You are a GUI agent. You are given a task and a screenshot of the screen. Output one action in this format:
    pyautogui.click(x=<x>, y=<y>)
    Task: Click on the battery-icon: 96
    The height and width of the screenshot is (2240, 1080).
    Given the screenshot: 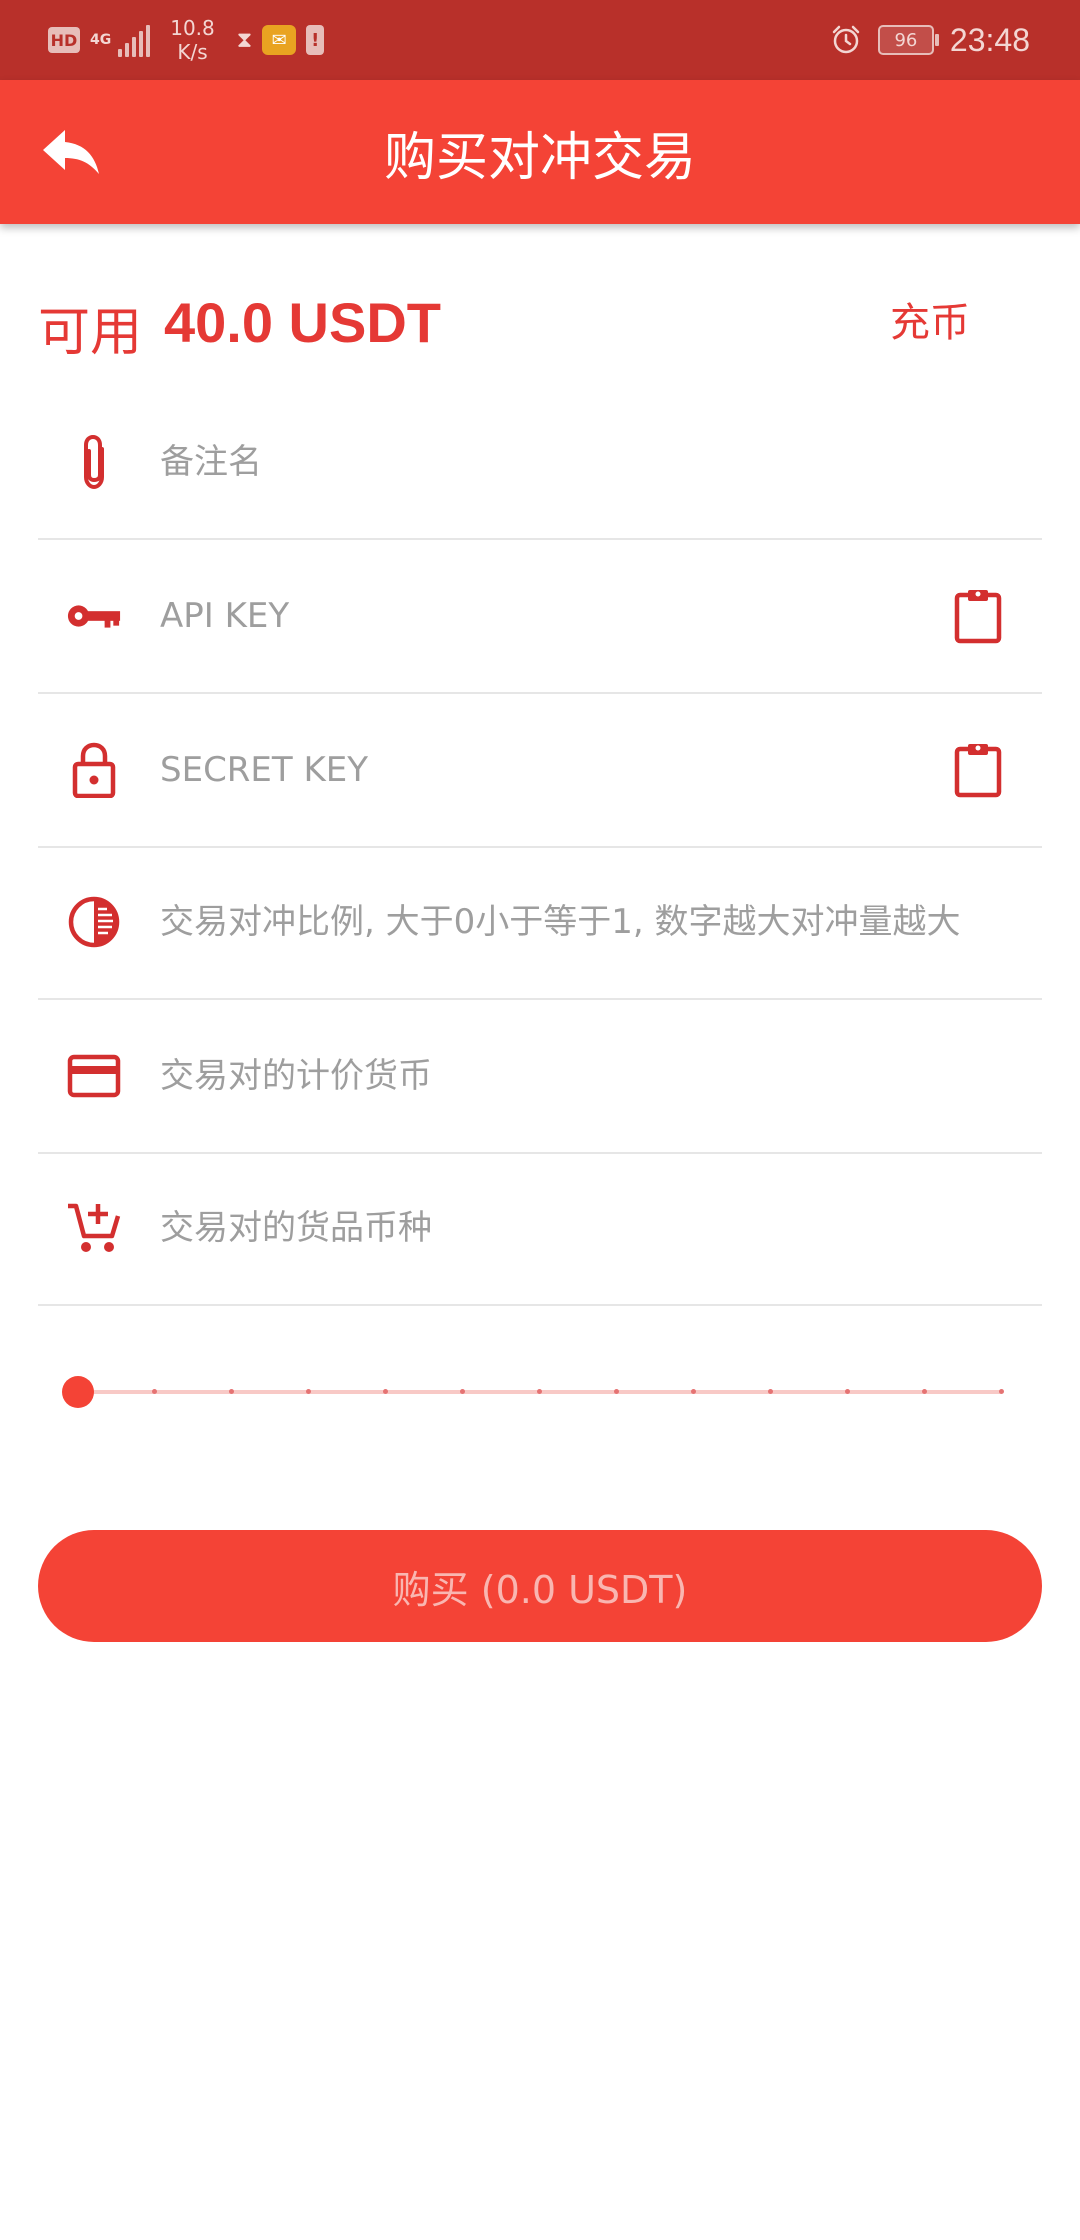 What is the action you would take?
    pyautogui.click(x=908, y=40)
    